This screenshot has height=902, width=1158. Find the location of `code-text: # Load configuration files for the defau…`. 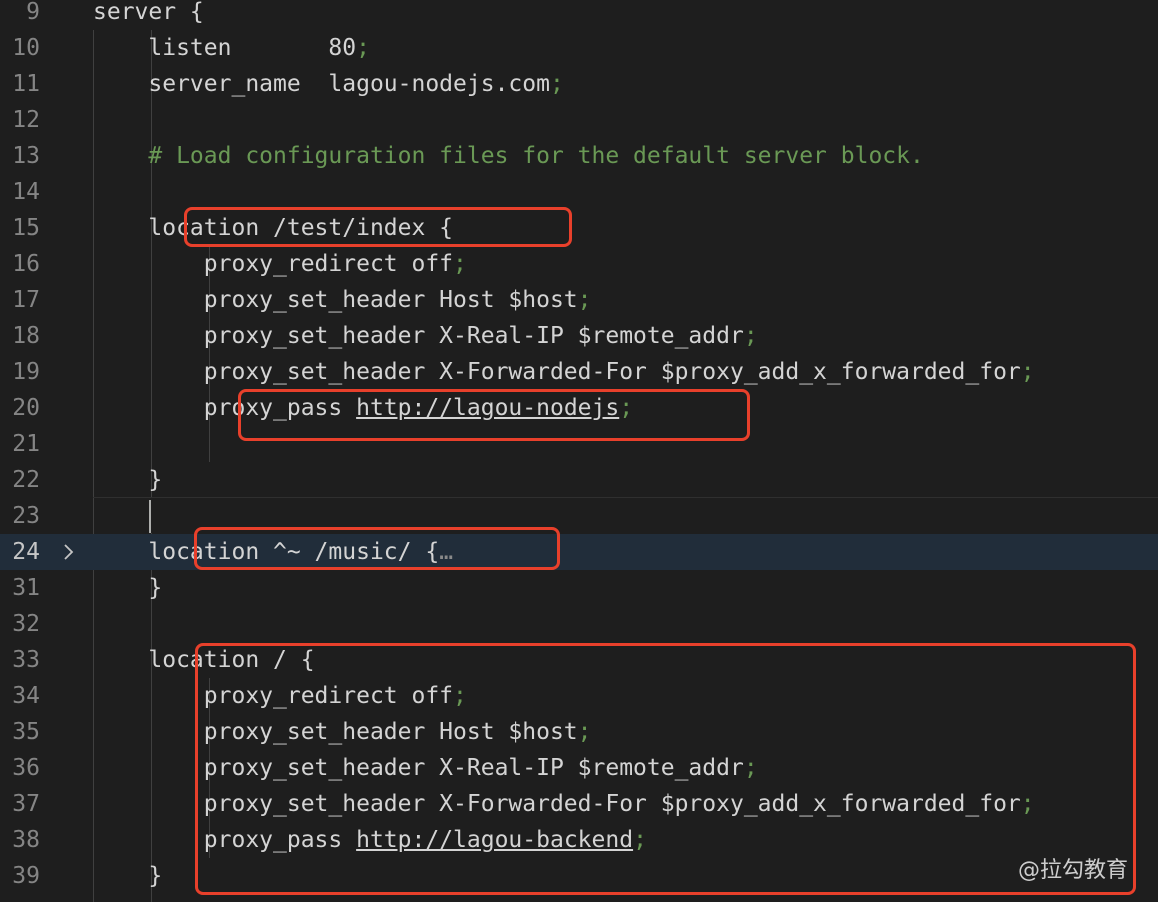

code-text: # Load configuration files for the defau… is located at coordinates (508, 156).